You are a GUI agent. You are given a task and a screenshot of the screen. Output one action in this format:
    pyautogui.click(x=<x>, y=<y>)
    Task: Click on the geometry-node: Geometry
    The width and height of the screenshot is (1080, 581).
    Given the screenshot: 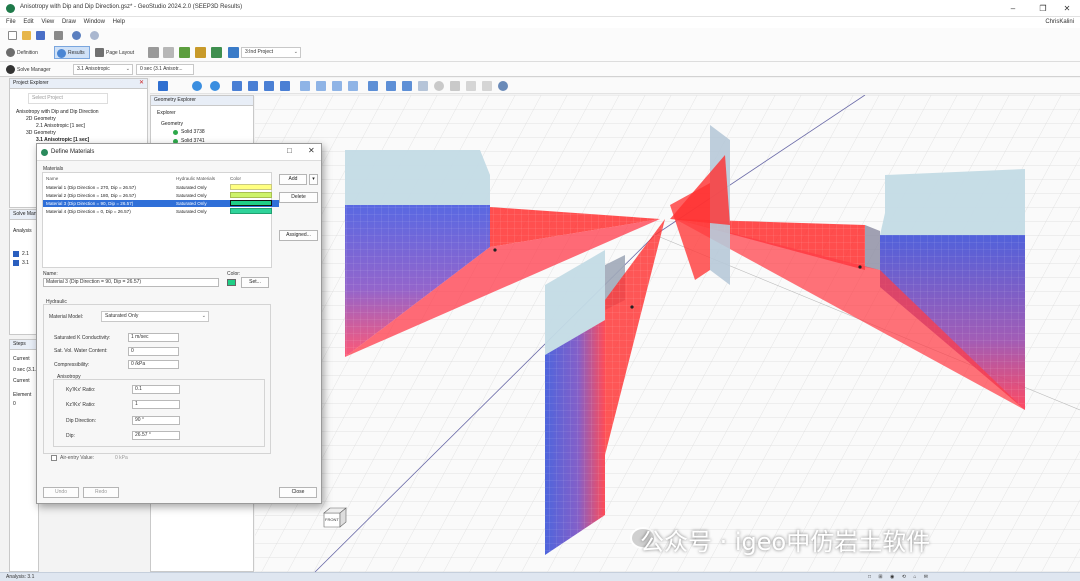 What is the action you would take?
    pyautogui.click(x=172, y=124)
    